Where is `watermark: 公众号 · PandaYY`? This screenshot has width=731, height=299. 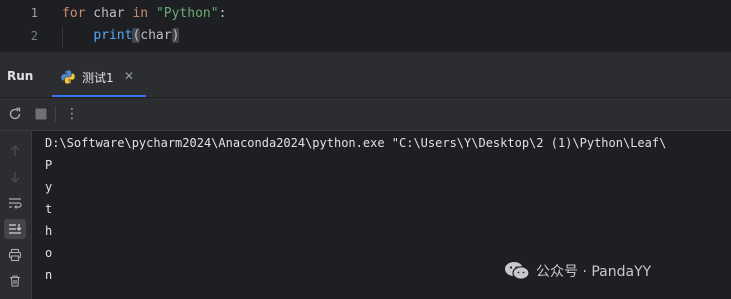
watermark: 公众号 · PandaYY is located at coordinates (577, 271).